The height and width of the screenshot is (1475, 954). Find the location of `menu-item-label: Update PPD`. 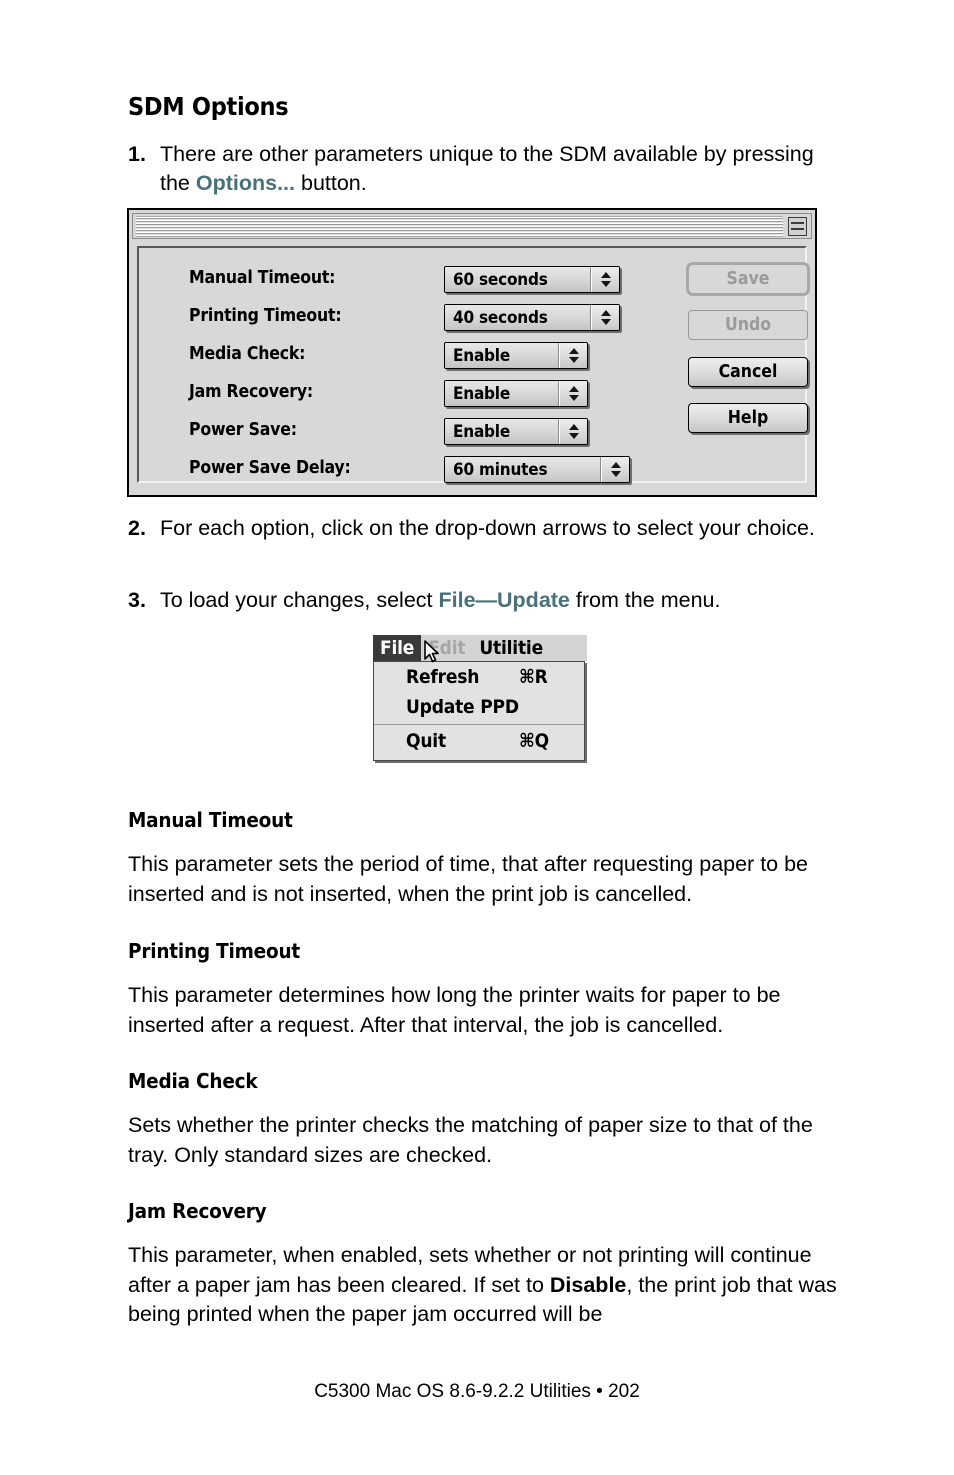

menu-item-label: Update PPD is located at coordinates (462, 707).